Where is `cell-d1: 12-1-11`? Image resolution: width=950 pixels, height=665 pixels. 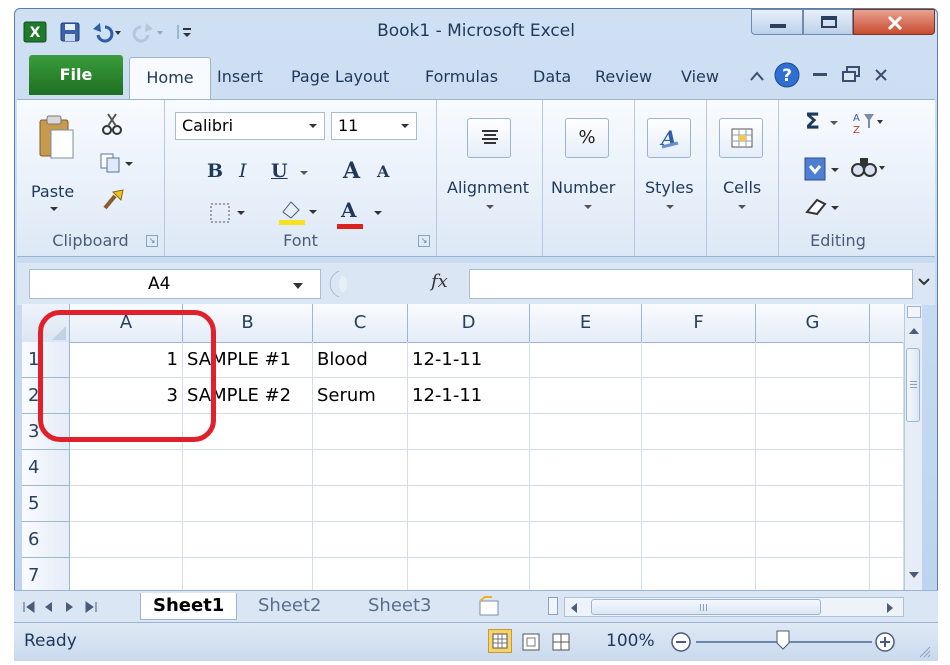
cell-d1: 12-1-11 is located at coordinates (469, 360).